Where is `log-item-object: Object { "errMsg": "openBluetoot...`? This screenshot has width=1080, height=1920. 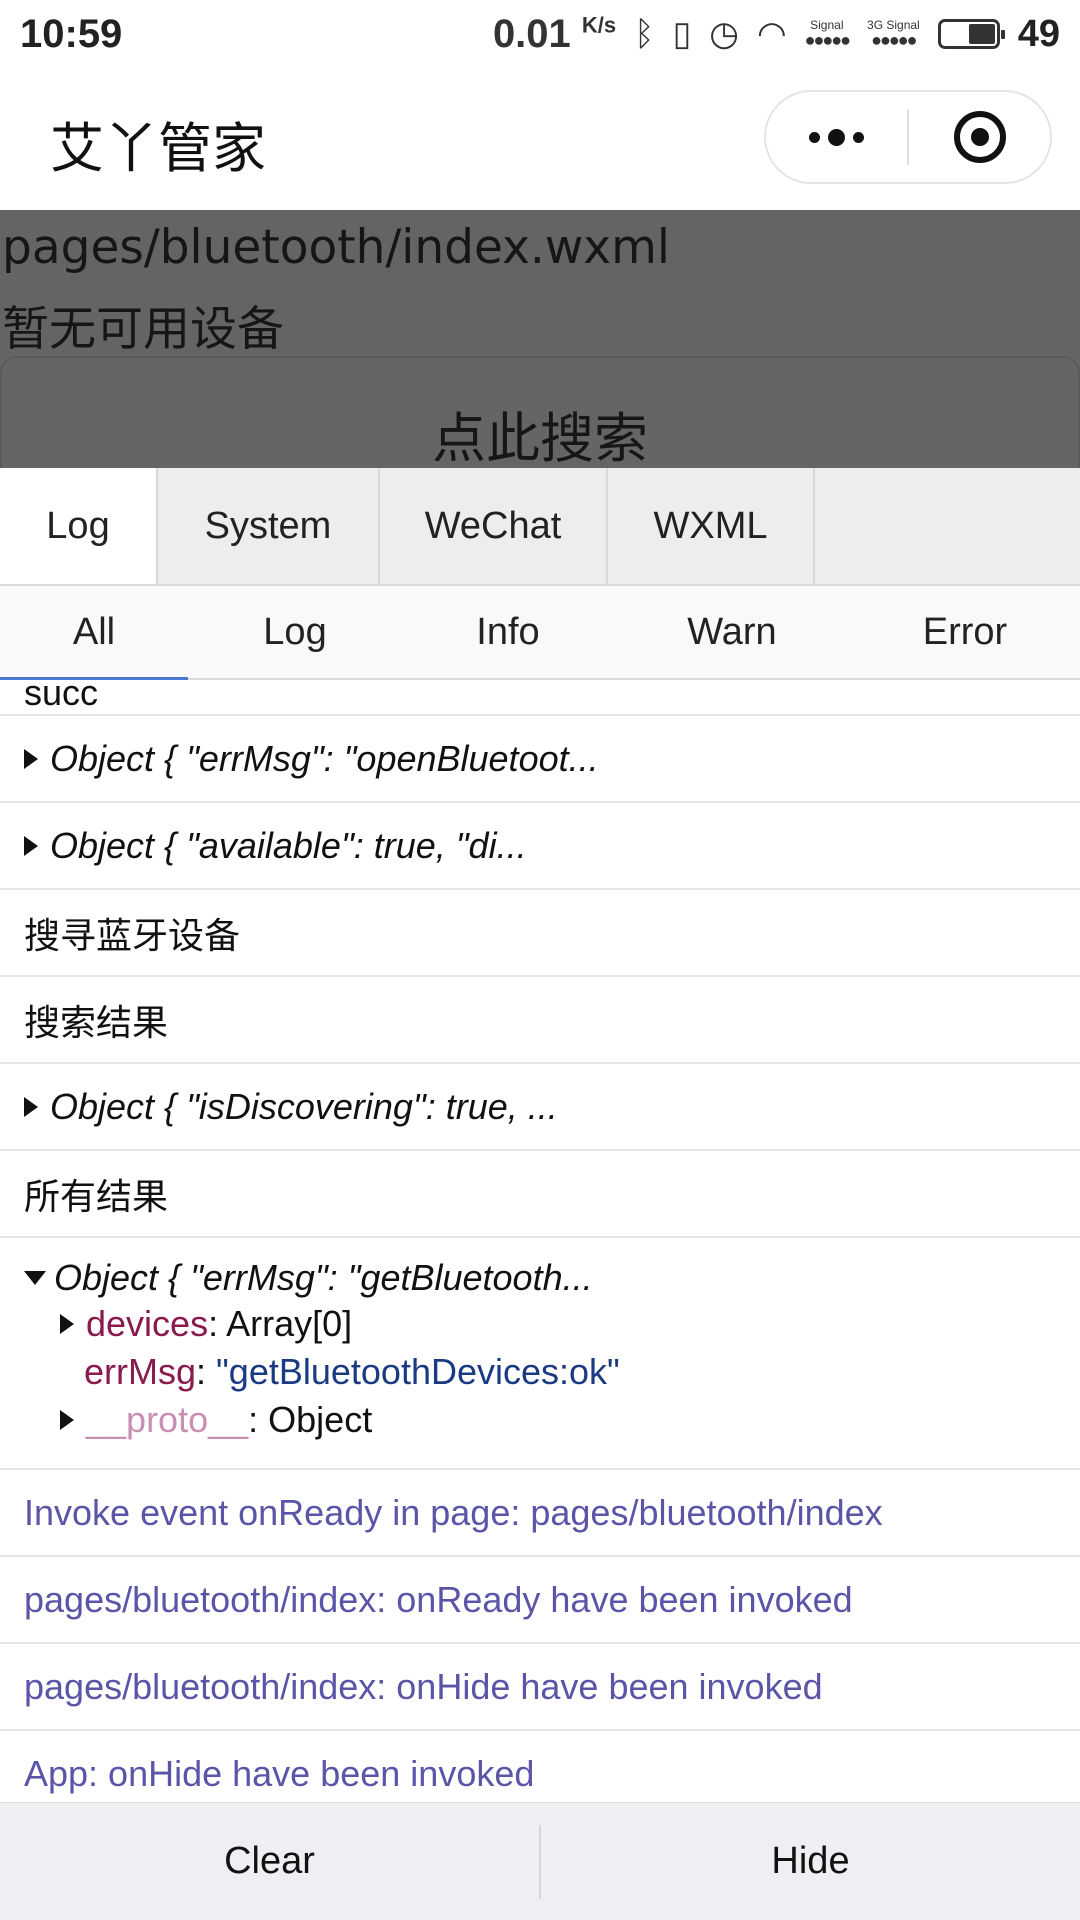
log-item-object: Object { "errMsg": "openBluetoot... is located at coordinates (540, 759).